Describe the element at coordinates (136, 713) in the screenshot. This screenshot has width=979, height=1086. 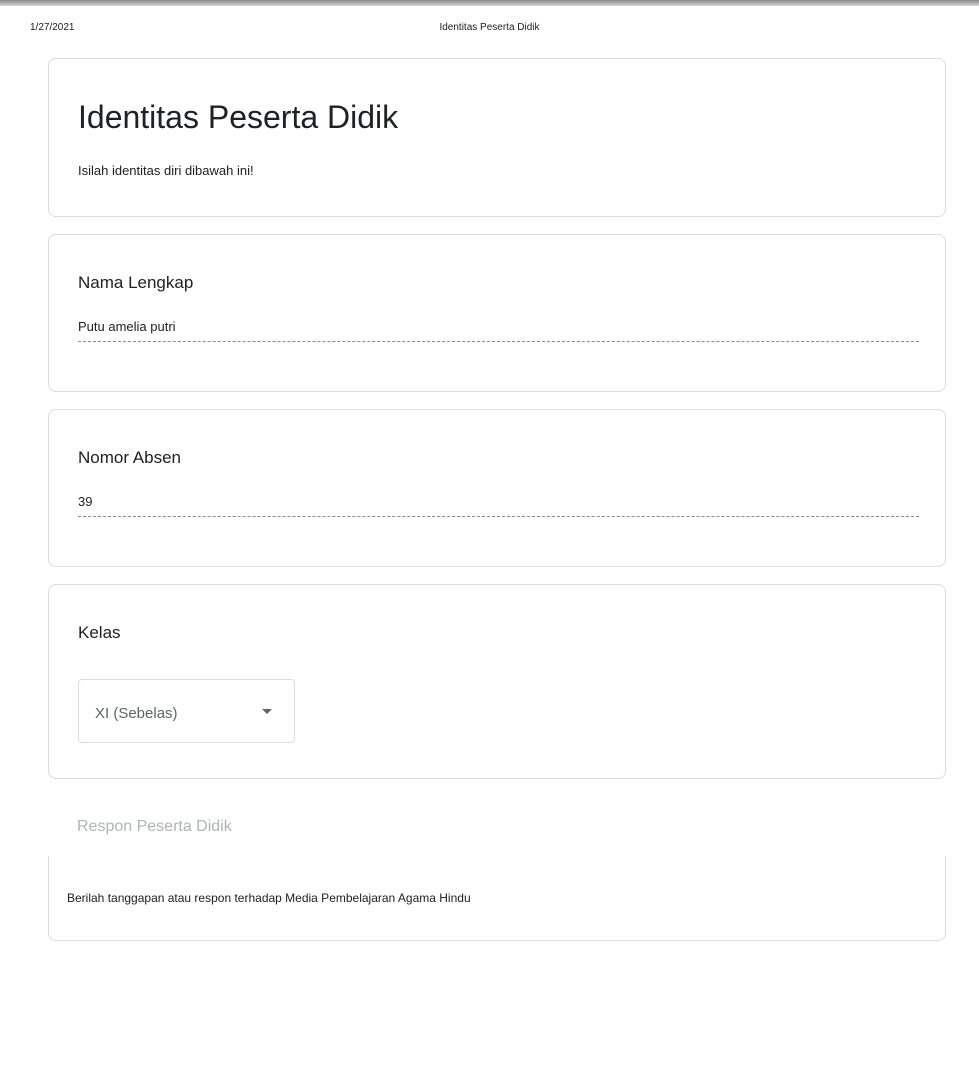
I see `kelas-selected-value: XI (Sebelas)` at that location.